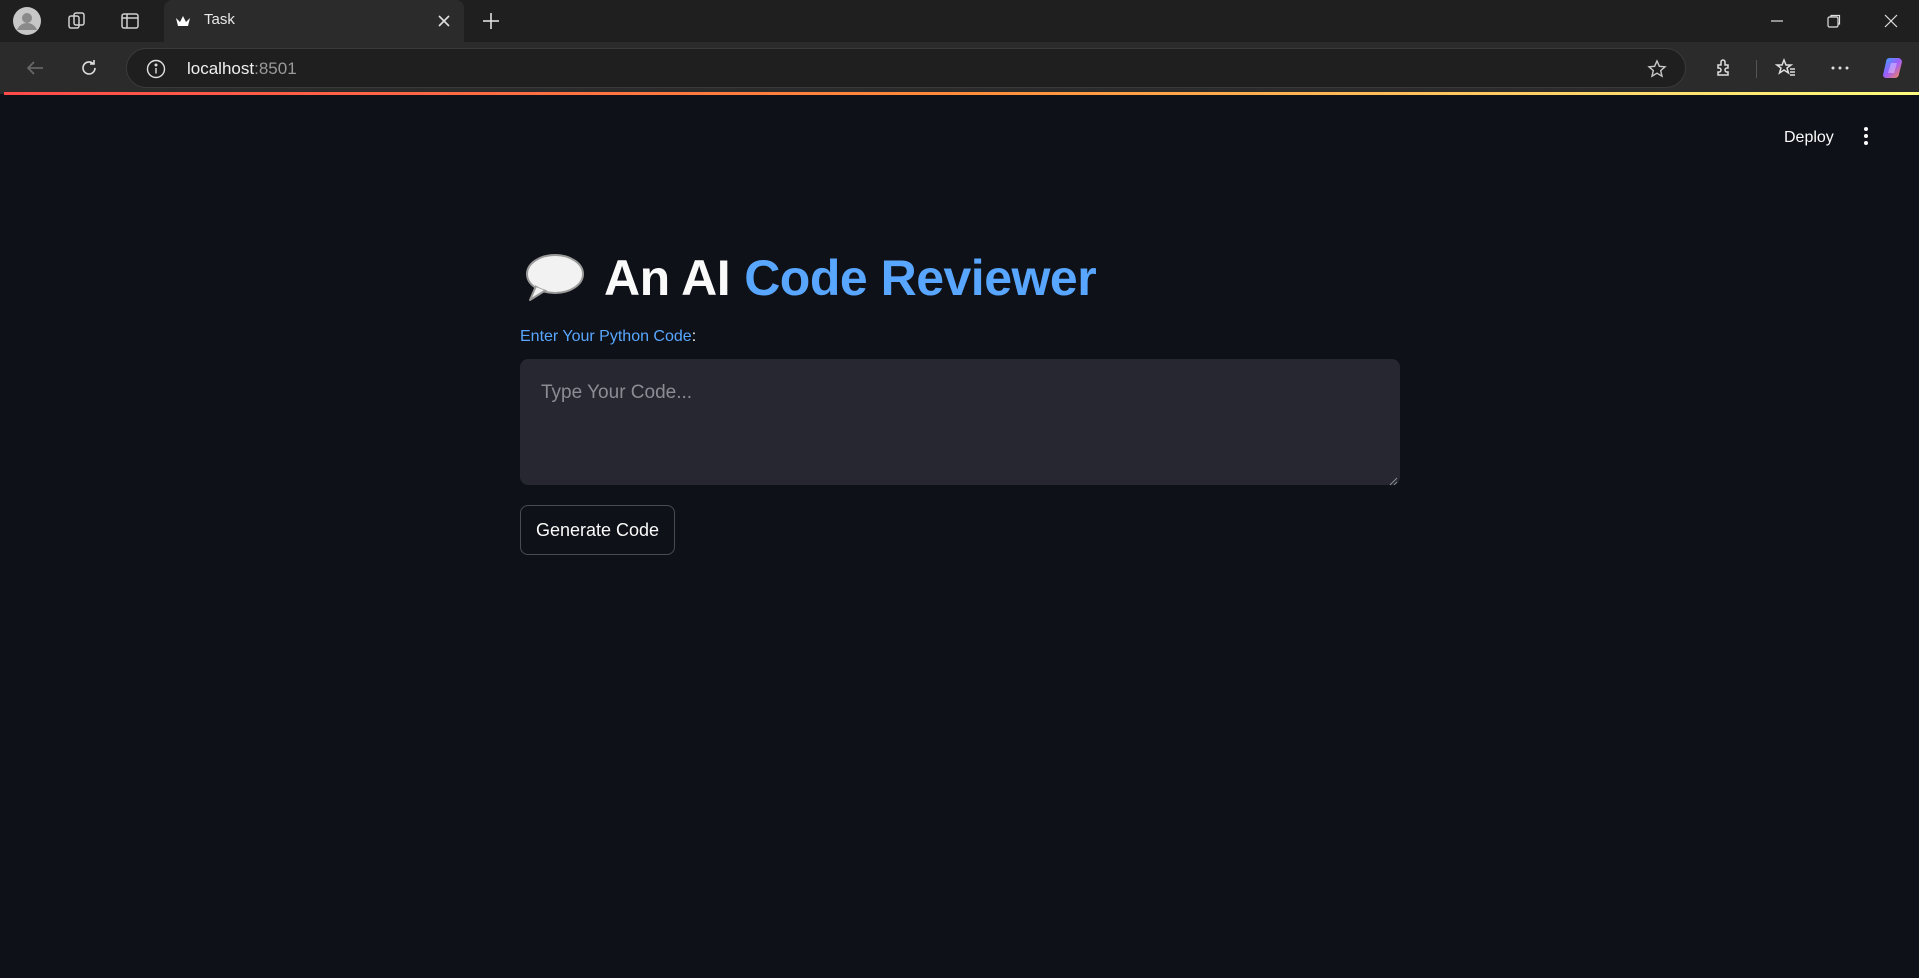  What do you see at coordinates (1786, 68) in the screenshot?
I see `favorites-icon` at bounding box center [1786, 68].